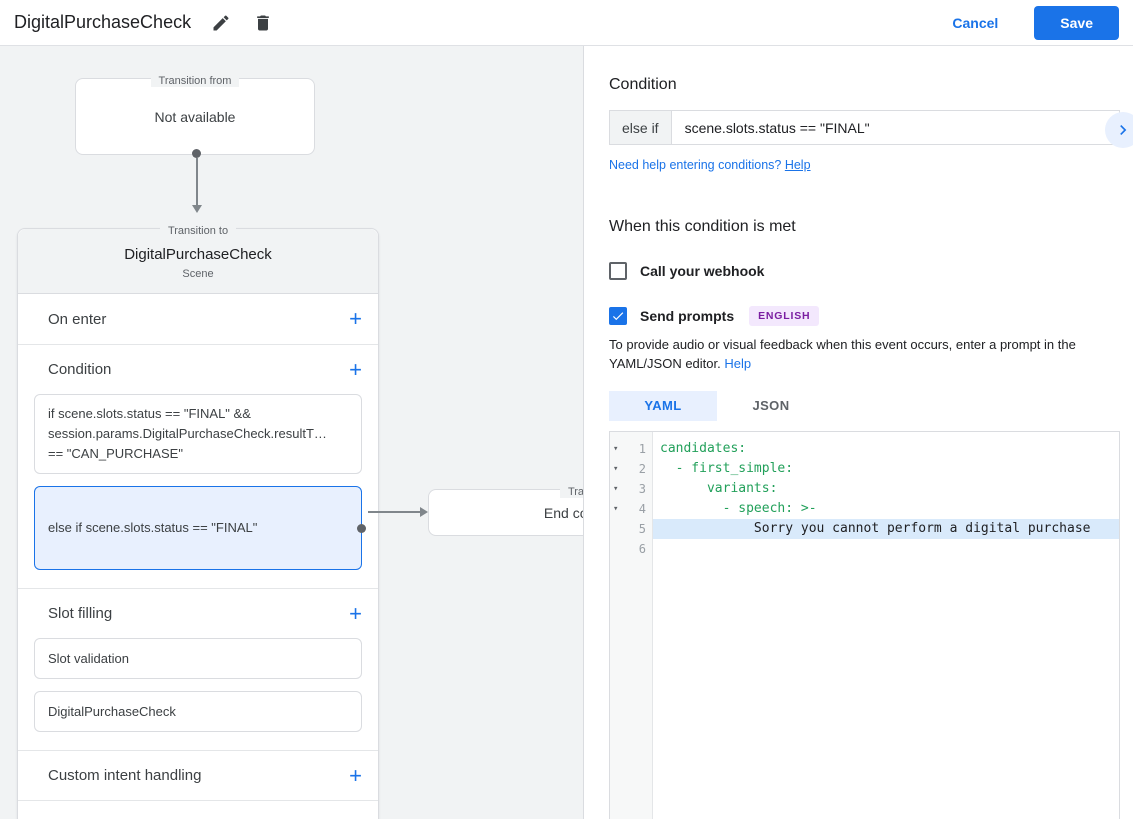 The image size is (1133, 819). What do you see at coordinates (771, 406) in the screenshot?
I see `tab-json: JSON` at bounding box center [771, 406].